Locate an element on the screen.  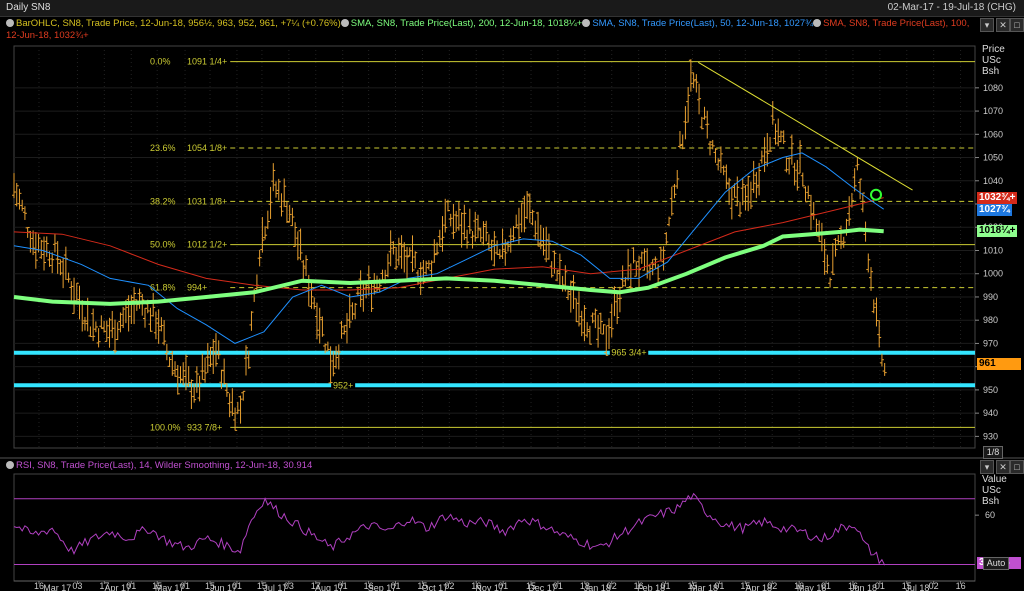
y-axis-tick-label: 1080 is located at coordinates (993, 88).